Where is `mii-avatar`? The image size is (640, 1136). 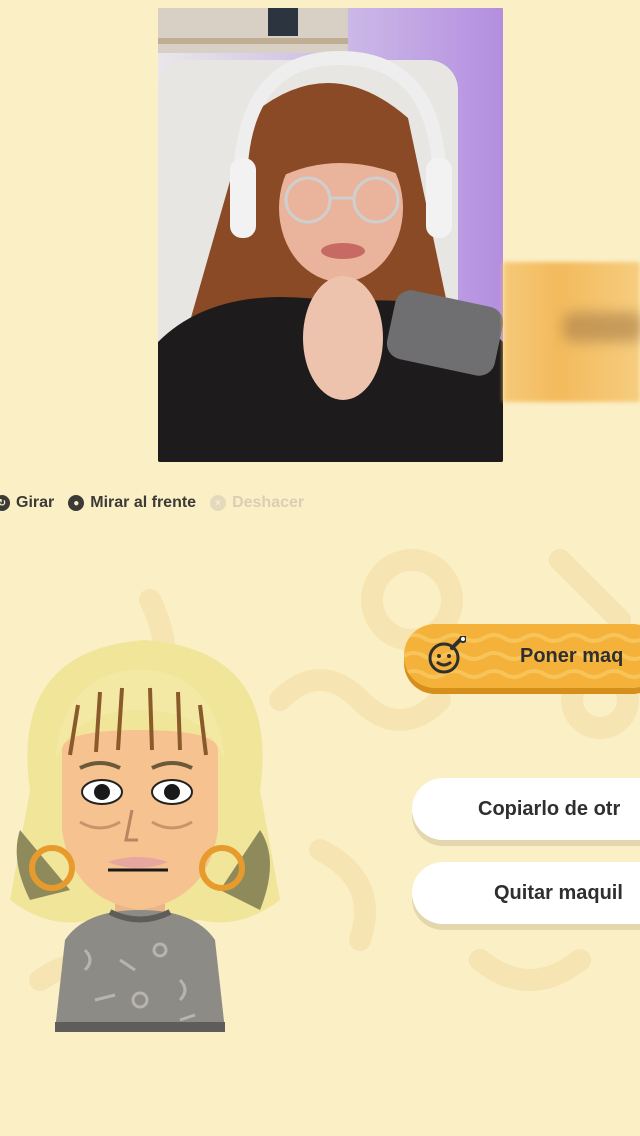 mii-avatar is located at coordinates (145, 836).